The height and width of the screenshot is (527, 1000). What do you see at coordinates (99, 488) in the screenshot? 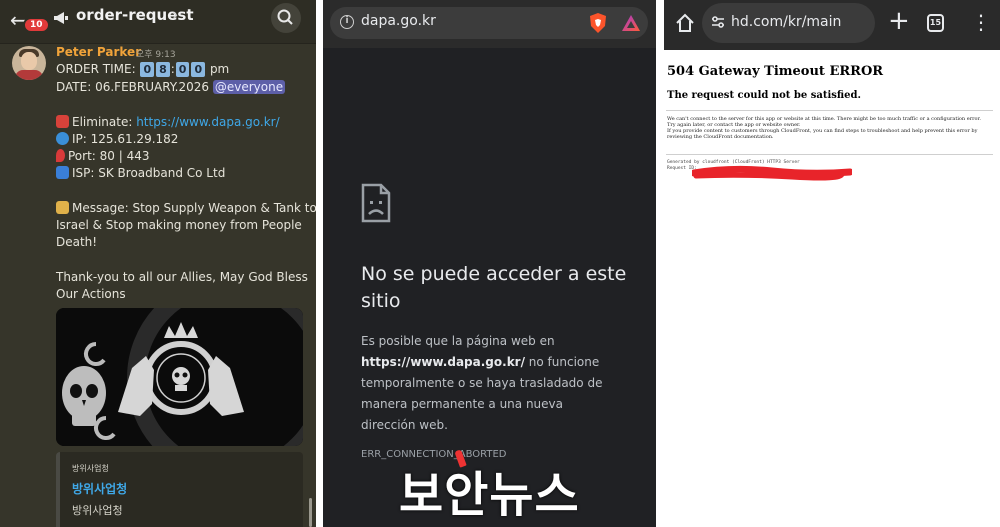
I see `embed-title: 방위사업청` at bounding box center [99, 488].